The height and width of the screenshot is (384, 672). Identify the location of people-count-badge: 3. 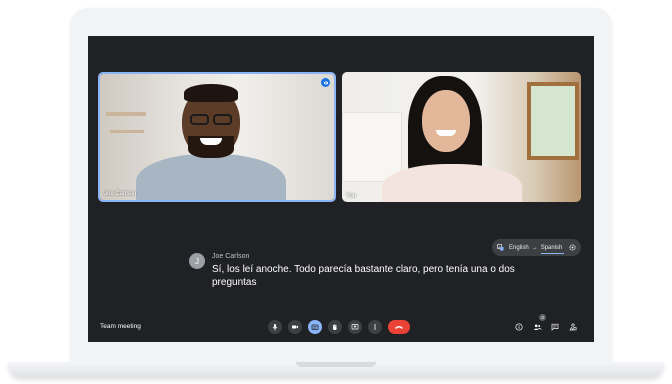
(542, 317).